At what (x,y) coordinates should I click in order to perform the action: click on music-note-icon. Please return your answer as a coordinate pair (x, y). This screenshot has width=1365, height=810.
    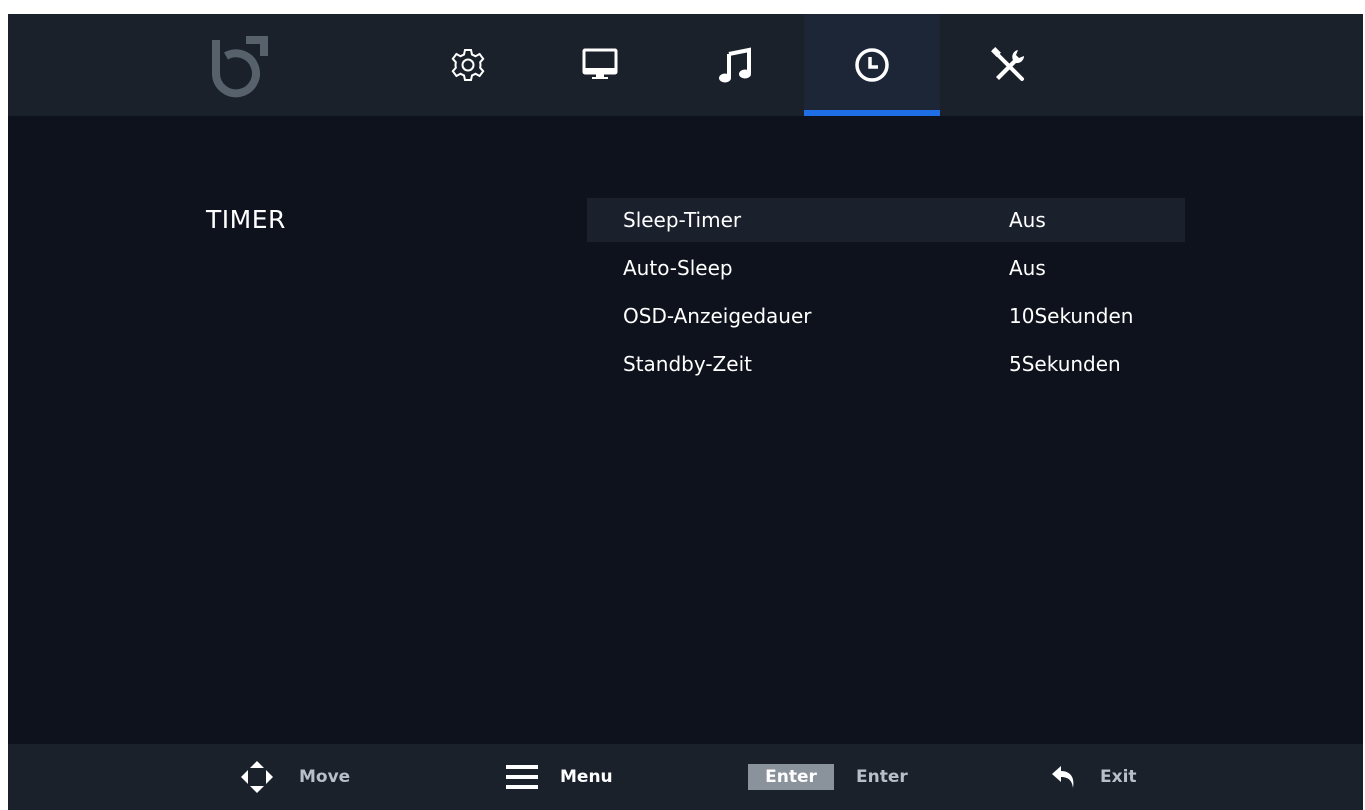
    Looking at the image, I should click on (736, 65).